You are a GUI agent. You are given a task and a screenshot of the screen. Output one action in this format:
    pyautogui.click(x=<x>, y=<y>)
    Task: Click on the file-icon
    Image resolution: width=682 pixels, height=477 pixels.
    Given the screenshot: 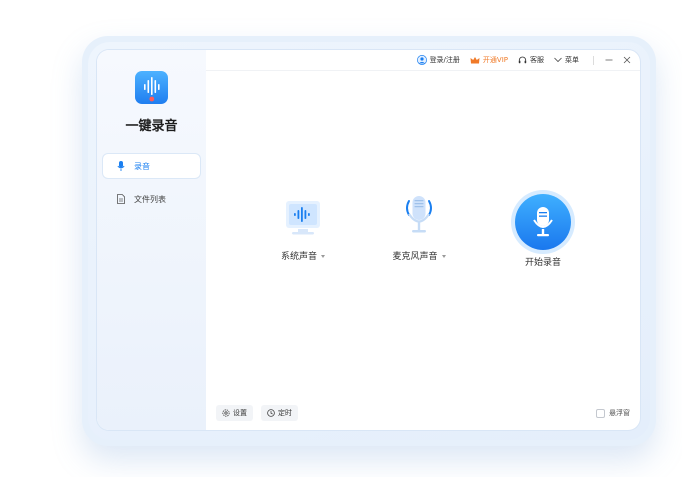 What is the action you would take?
    pyautogui.click(x=121, y=199)
    